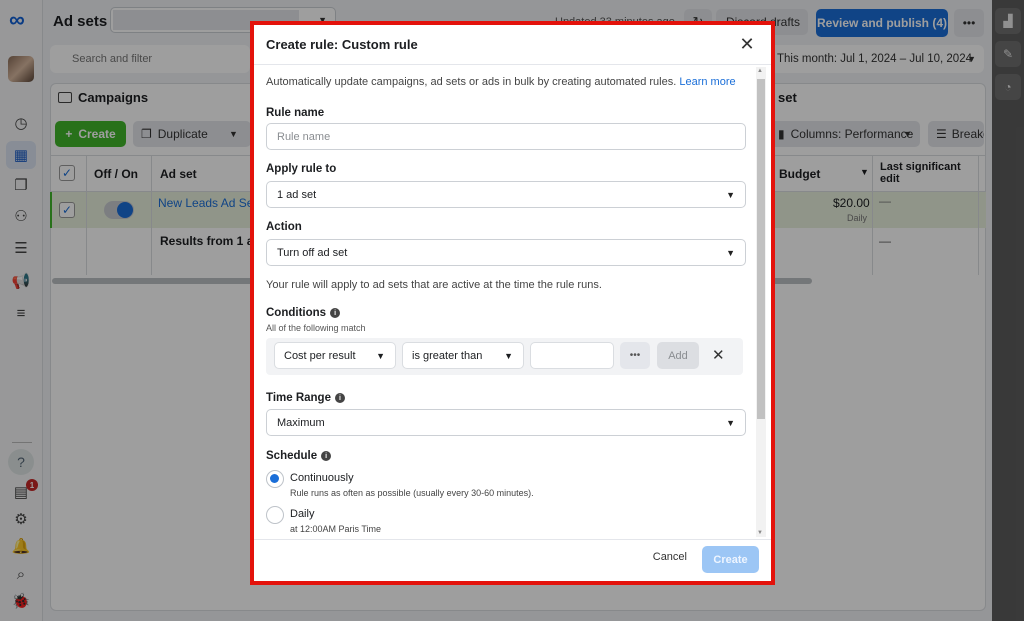 This screenshot has height=621, width=1024. I want to click on time-range-value: Maximum, so click(301, 422).